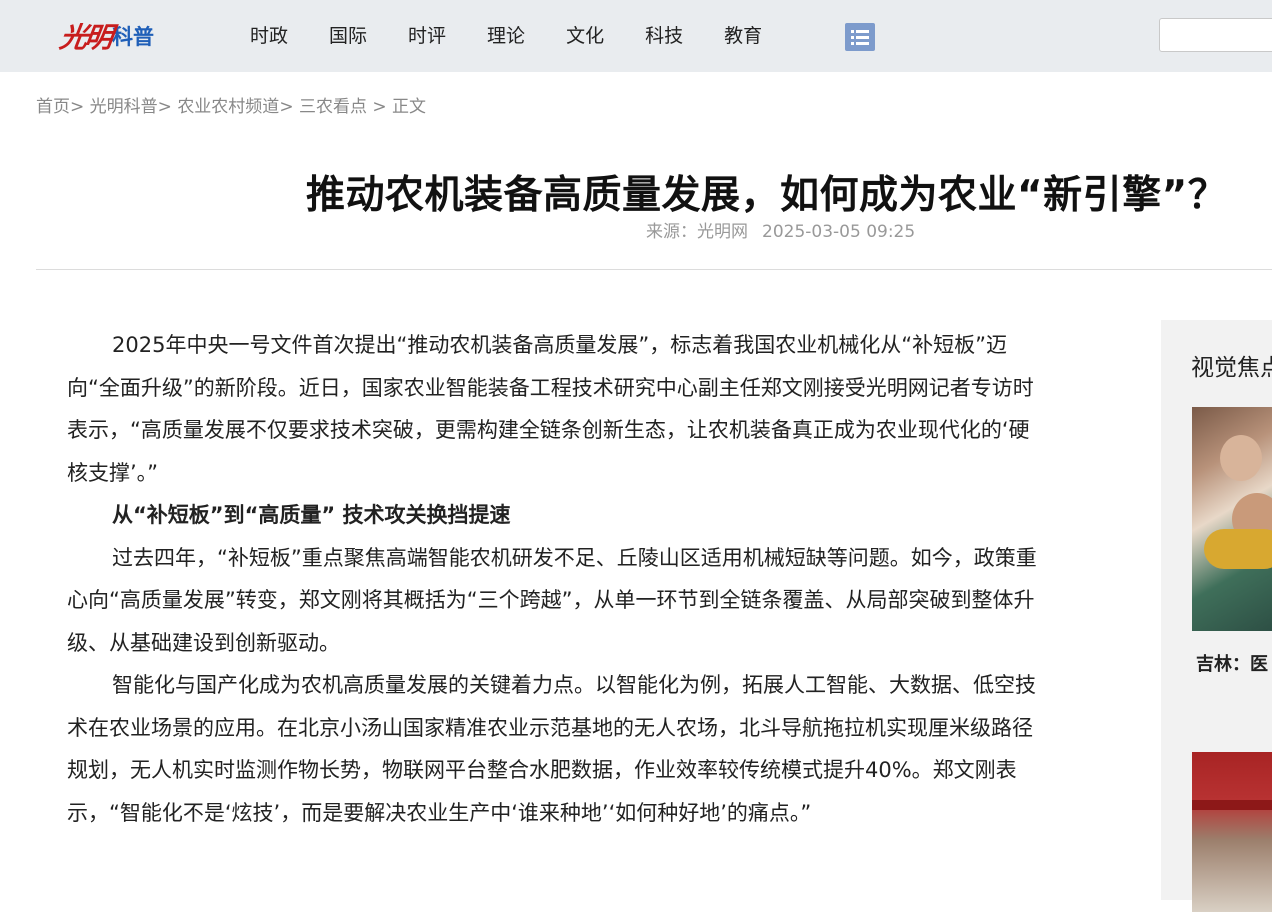  I want to click on article-title: 推动农机装备高质量发展，如何成为农业“新引擎”？, so click(767, 196).